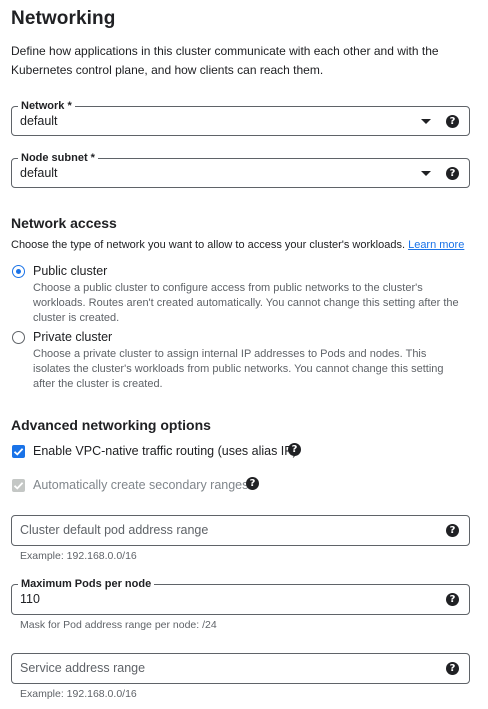 This screenshot has width=488, height=709. Describe the element at coordinates (78, 694) in the screenshot. I see `service-address-range-hint: Example: 192.168.0.0/16` at that location.